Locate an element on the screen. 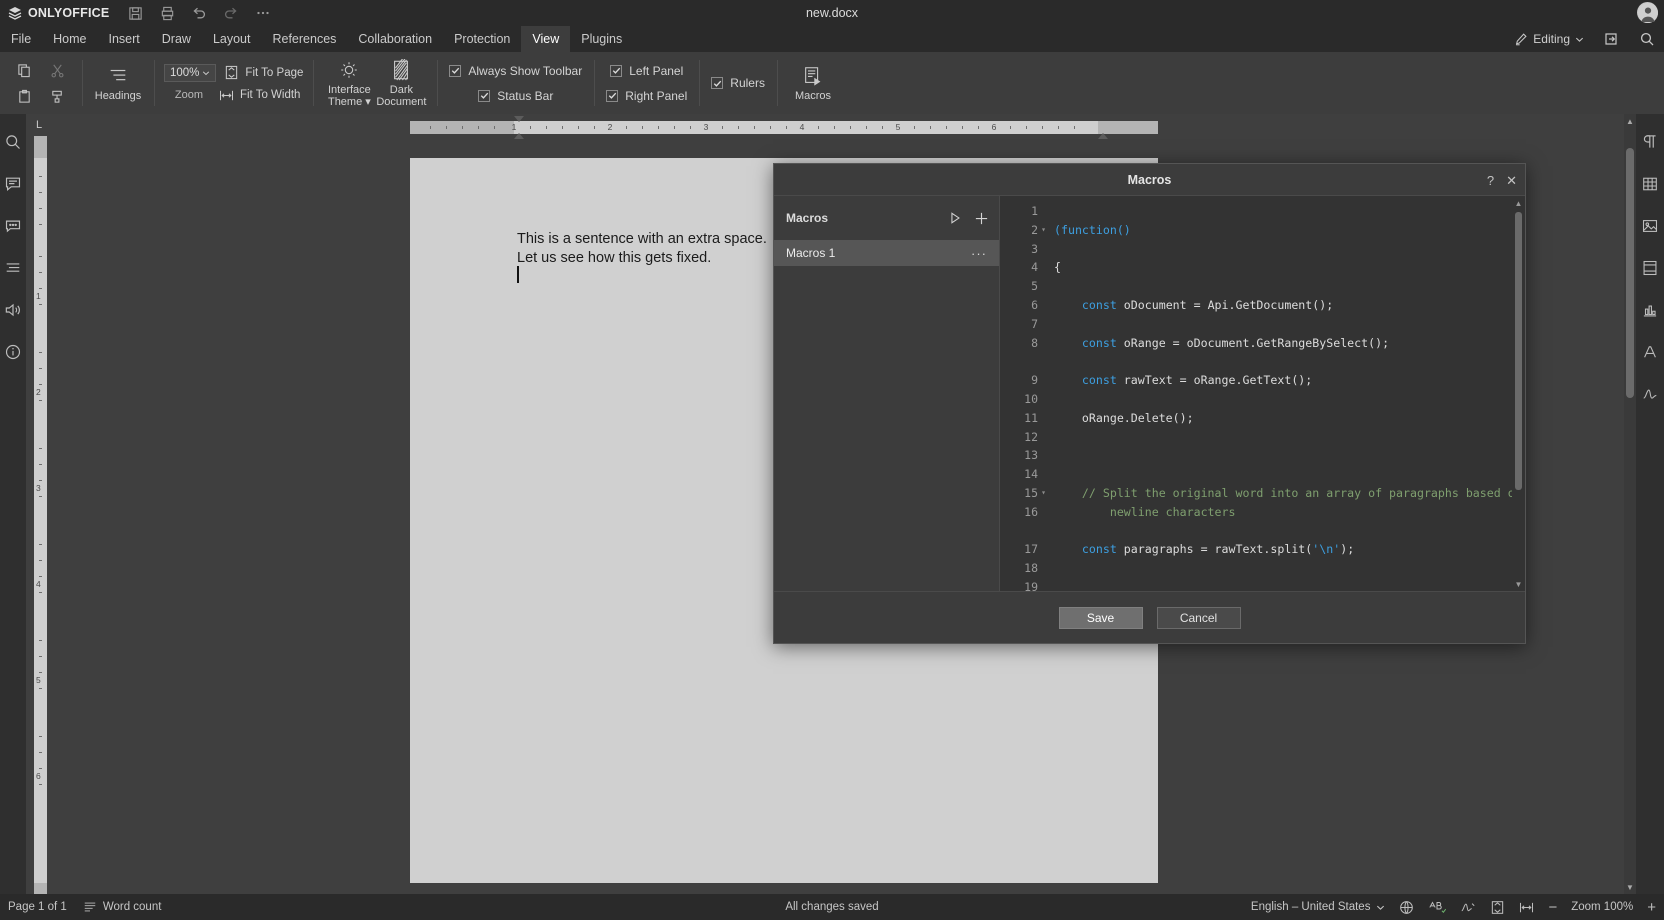 This screenshot has width=1664, height=920. checkbox-status-bar: Status Bar is located at coordinates (515, 96).